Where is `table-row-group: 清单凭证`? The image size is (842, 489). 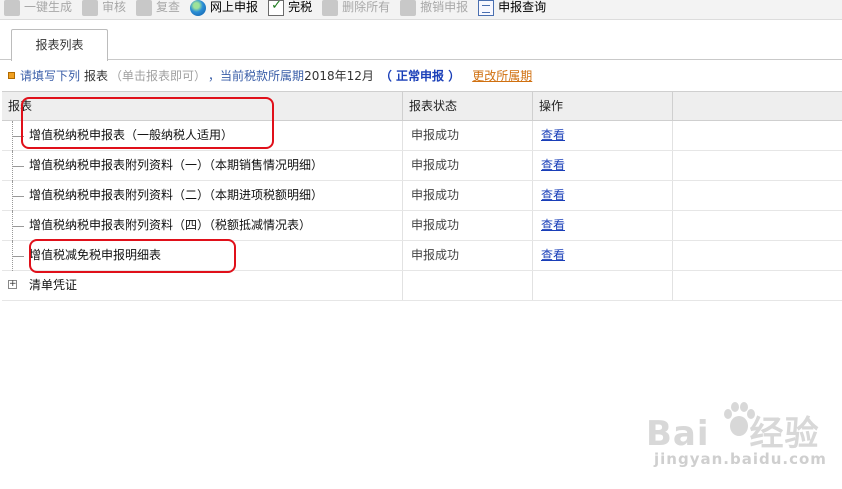
table-row-group: 清单凭证 is located at coordinates (422, 286).